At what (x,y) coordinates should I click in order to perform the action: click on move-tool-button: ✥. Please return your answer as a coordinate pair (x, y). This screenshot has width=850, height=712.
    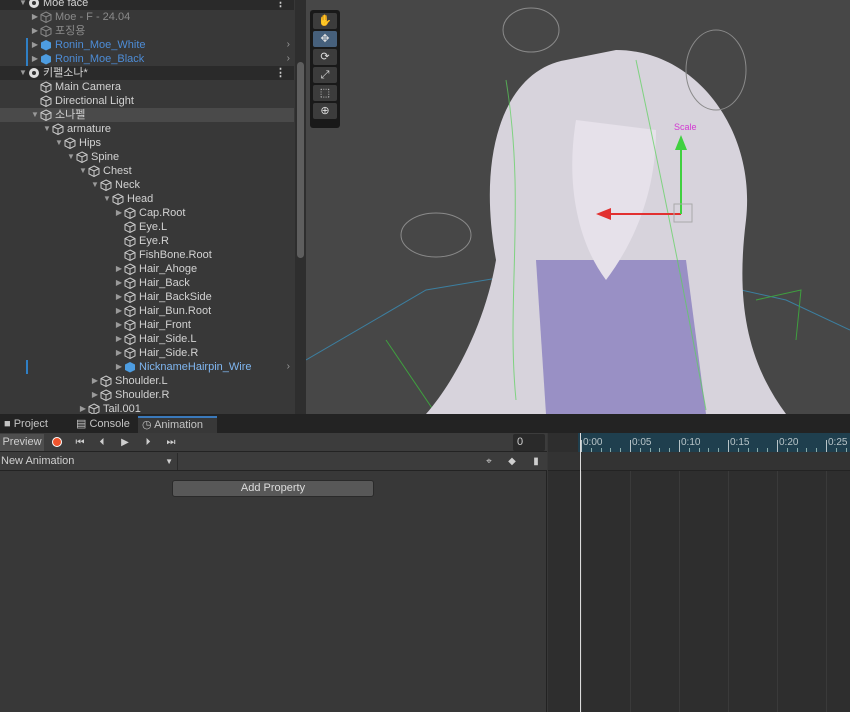
    Looking at the image, I should click on (325, 39).